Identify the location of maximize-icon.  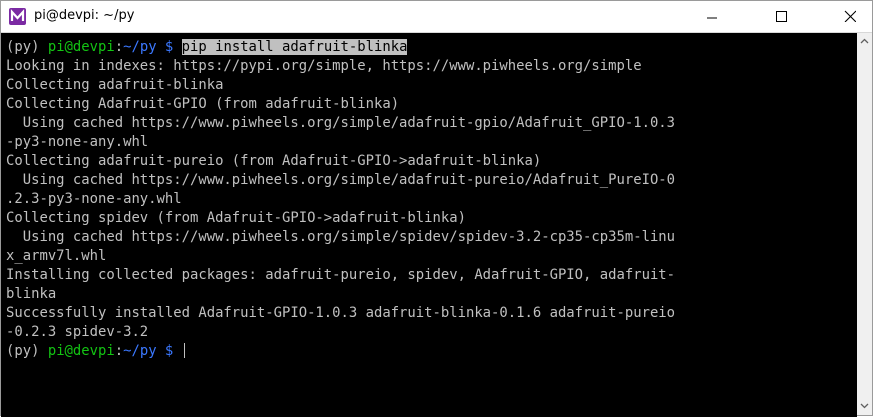
(781, 16).